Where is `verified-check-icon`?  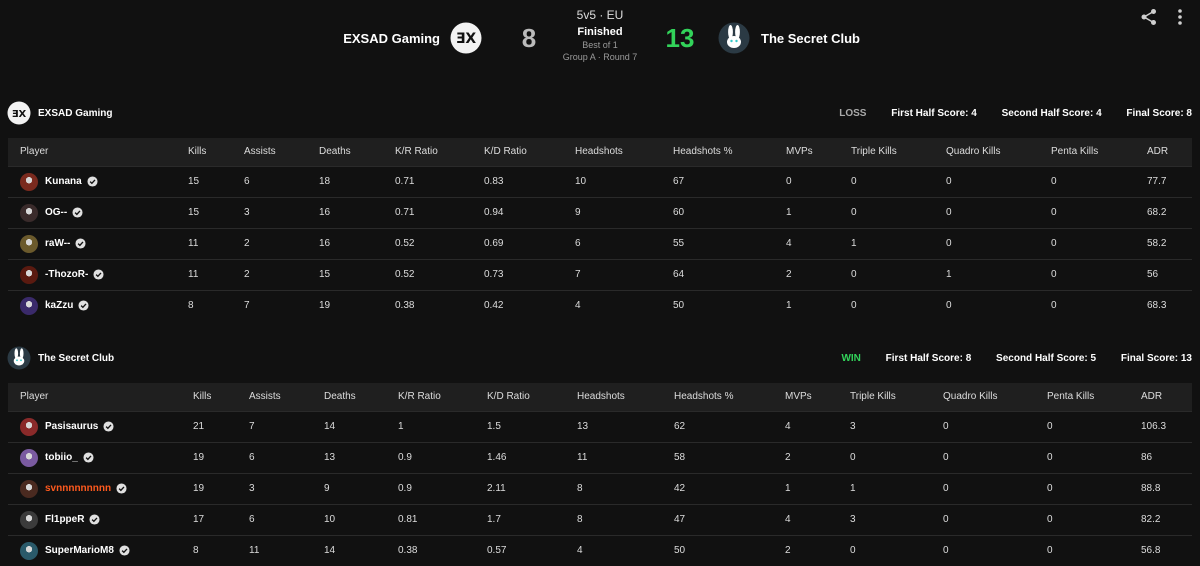 verified-check-icon is located at coordinates (98, 274).